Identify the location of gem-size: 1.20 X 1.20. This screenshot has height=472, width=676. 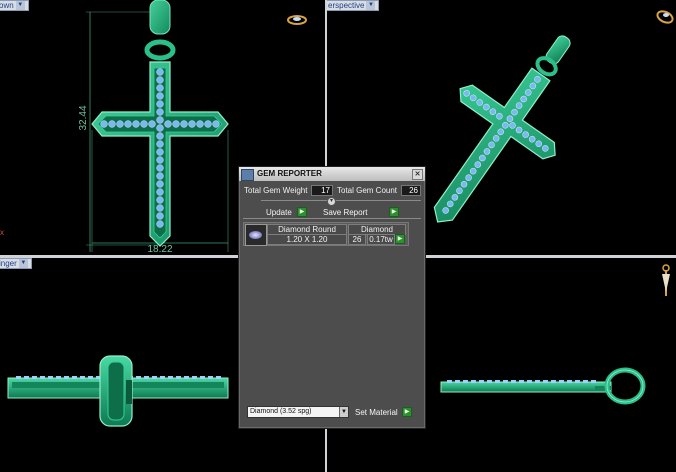
(307, 239).